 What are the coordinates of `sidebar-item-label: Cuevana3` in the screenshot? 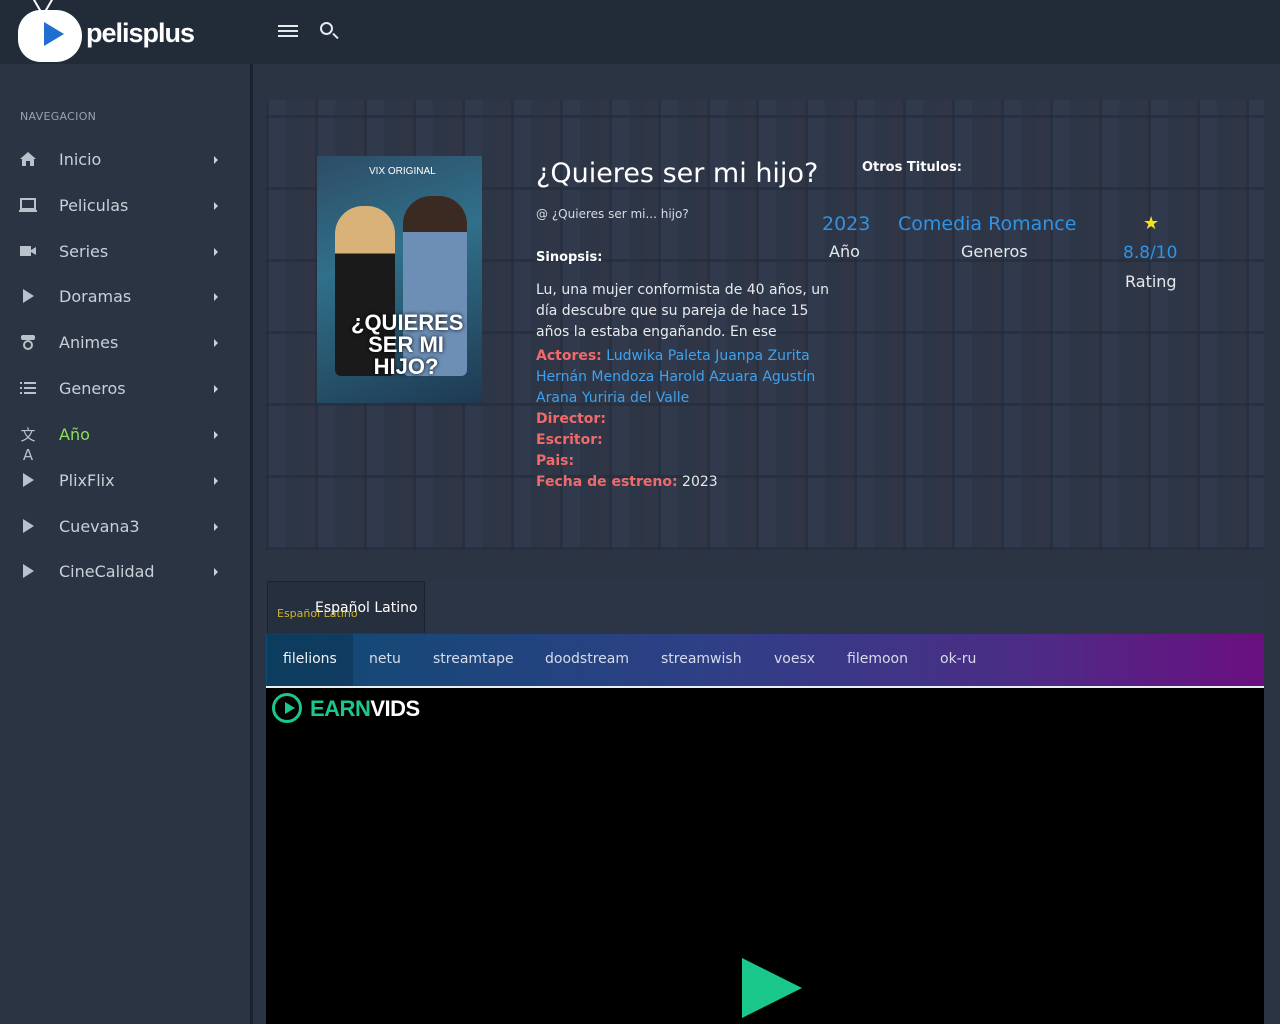 It's located at (99, 526).